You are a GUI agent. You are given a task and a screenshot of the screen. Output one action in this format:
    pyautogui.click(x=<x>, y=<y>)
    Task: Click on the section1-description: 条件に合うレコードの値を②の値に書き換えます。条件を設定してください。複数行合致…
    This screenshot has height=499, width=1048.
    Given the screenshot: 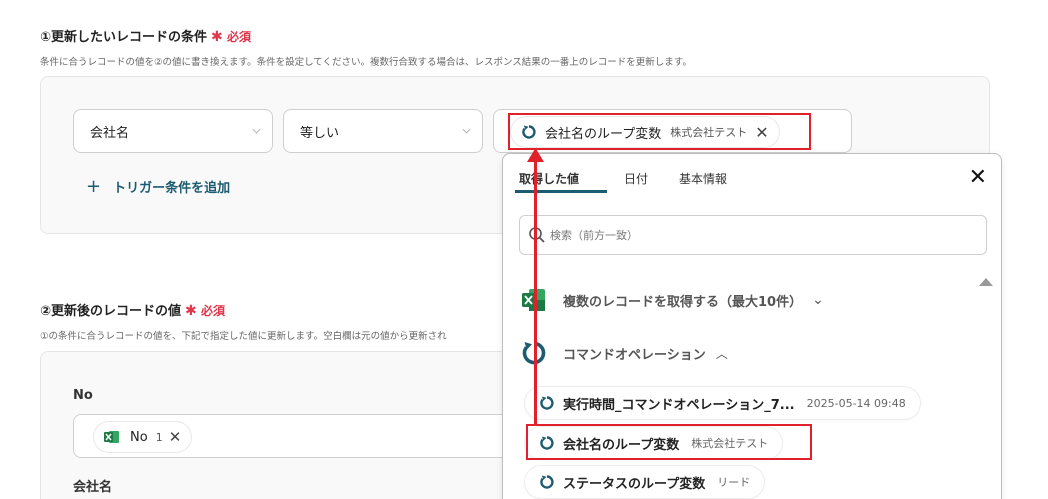 What is the action you would take?
    pyautogui.click(x=366, y=62)
    